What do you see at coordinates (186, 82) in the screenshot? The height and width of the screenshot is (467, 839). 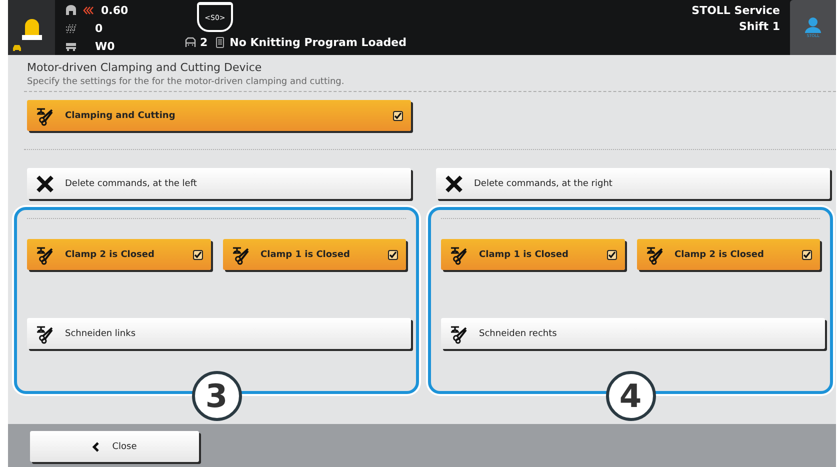 I see `page-subtitle: Specify the settings for the for the motor-driven clamping and cutting.` at bounding box center [186, 82].